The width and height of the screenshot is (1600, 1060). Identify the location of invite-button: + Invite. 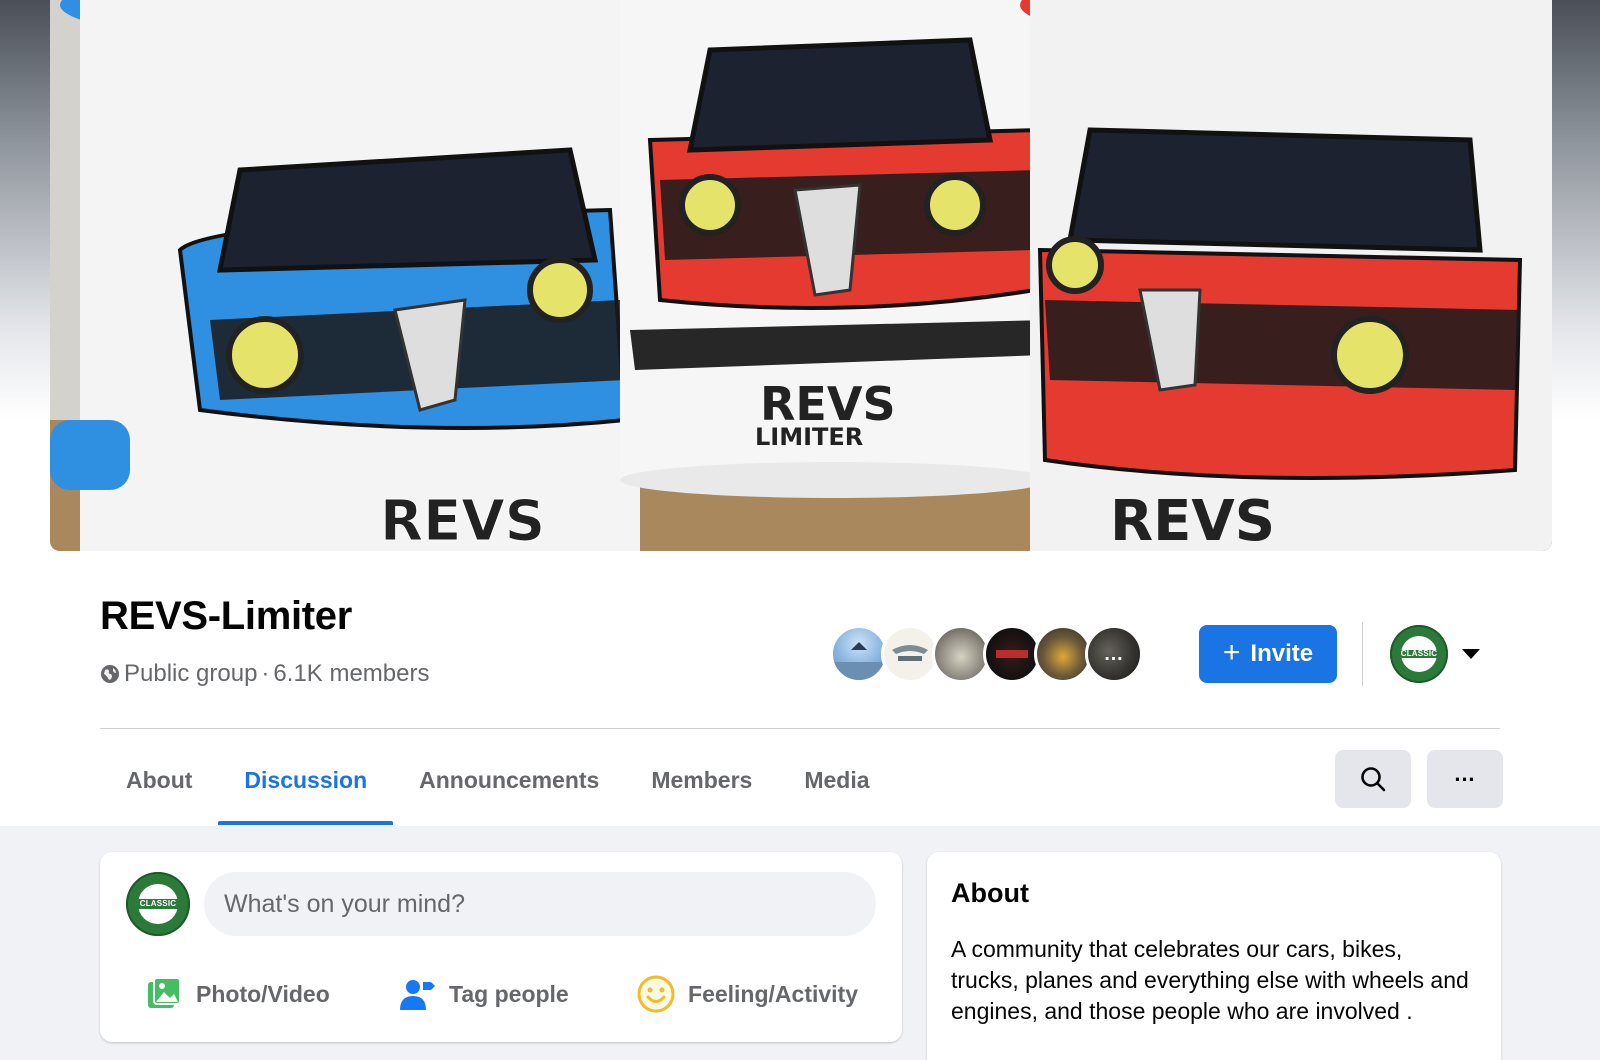
(1268, 654).